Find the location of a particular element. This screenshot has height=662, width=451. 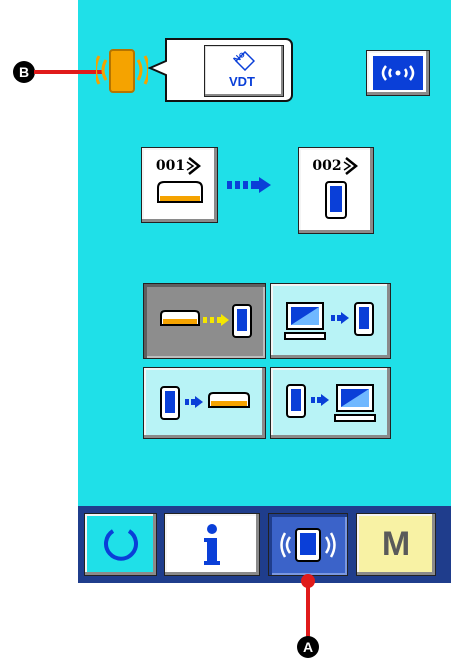

mode-m-button: M is located at coordinates (396, 544).